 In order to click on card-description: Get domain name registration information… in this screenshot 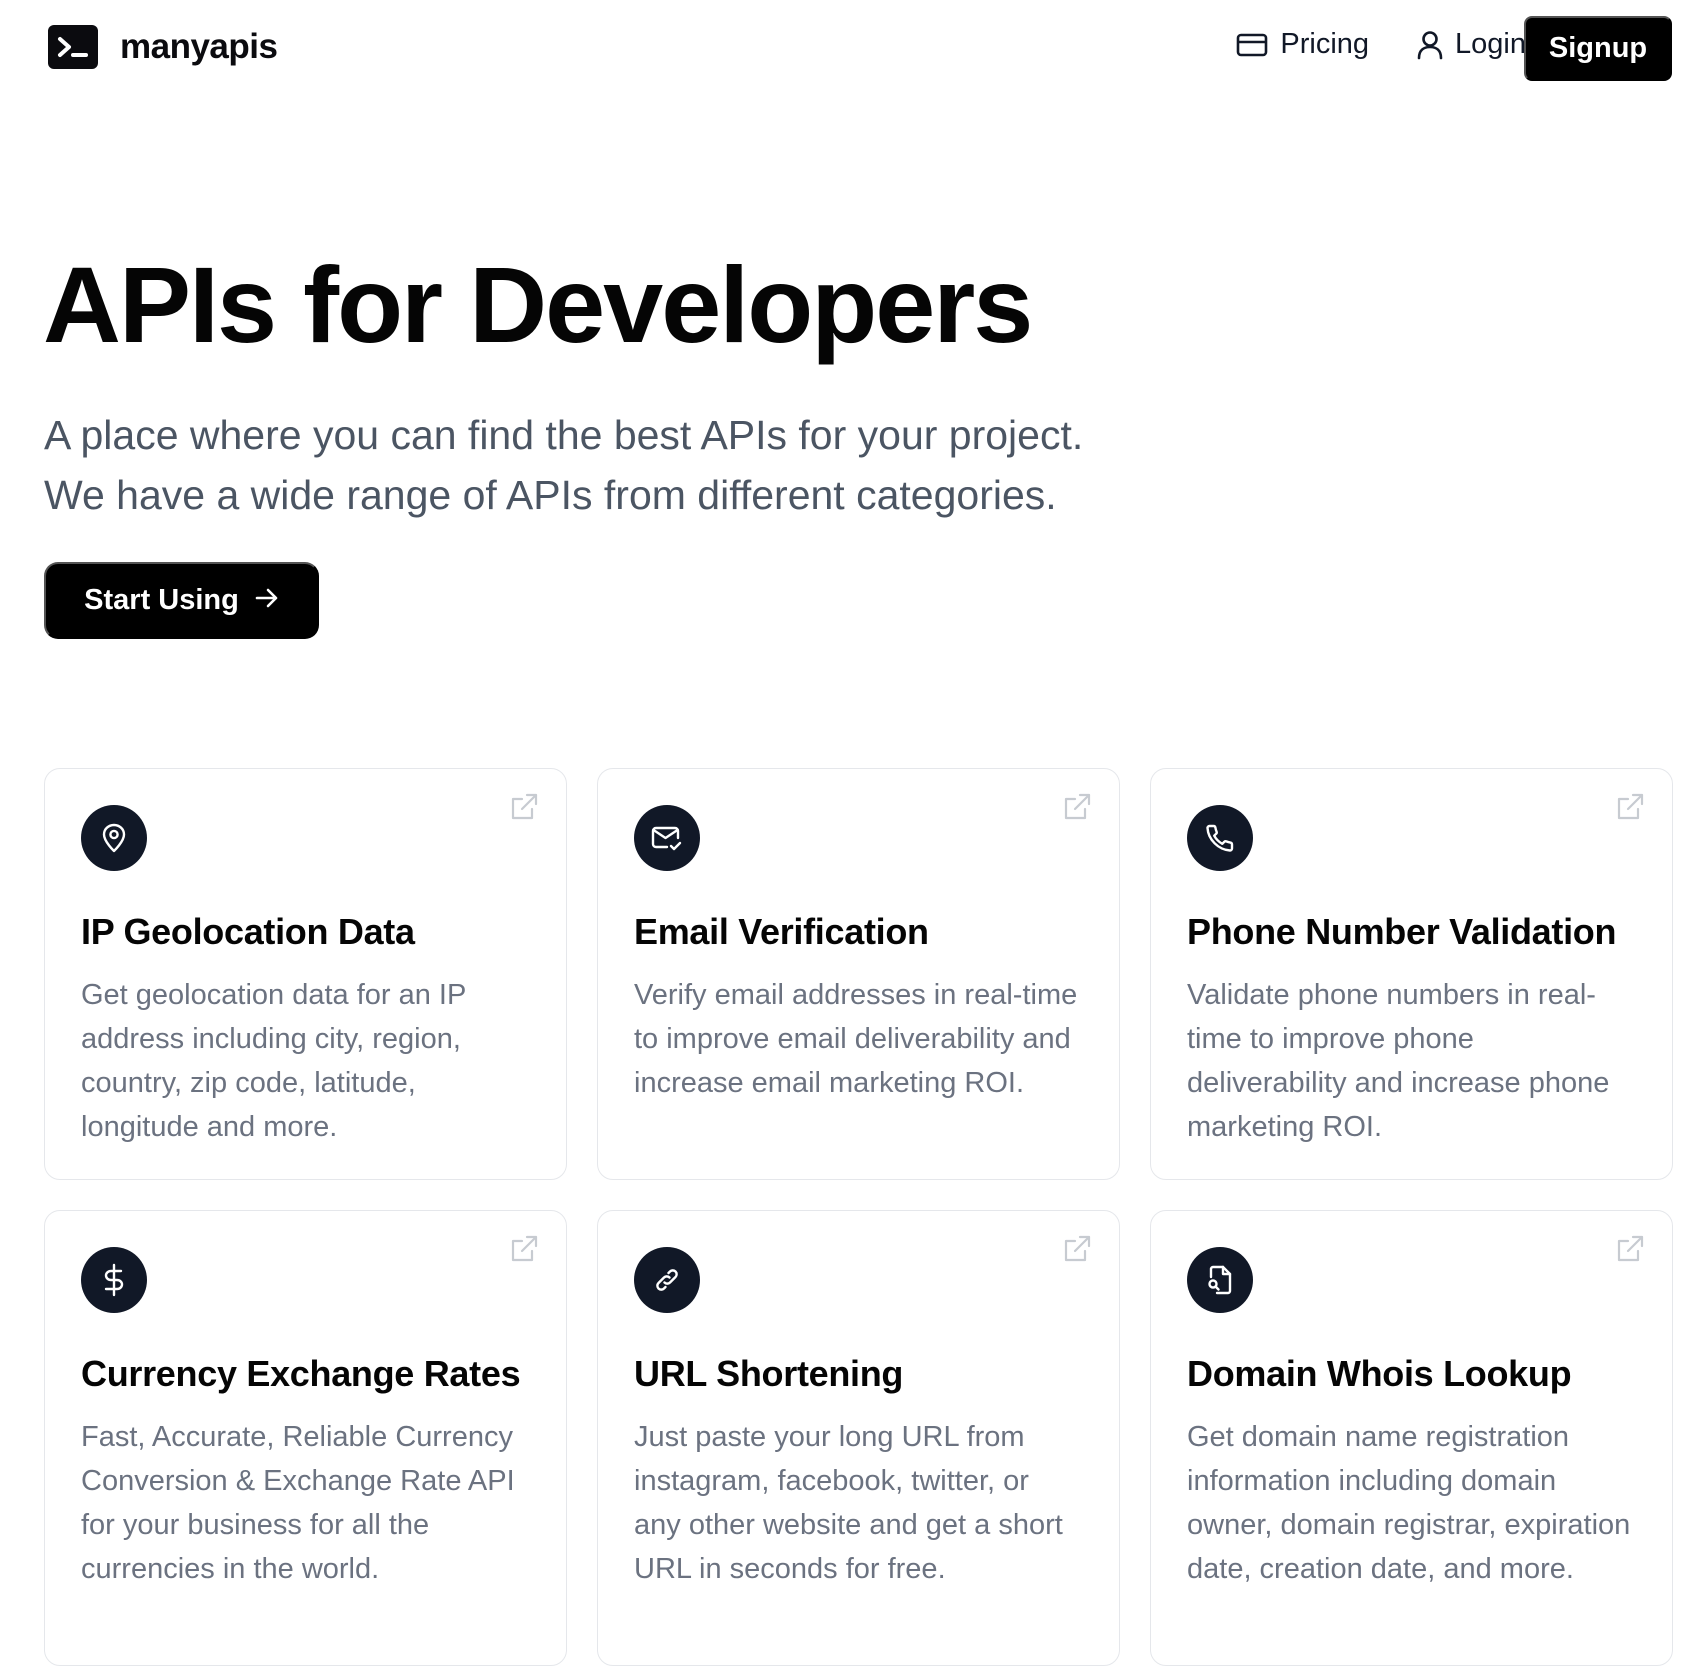, I will do `click(1409, 1503)`.